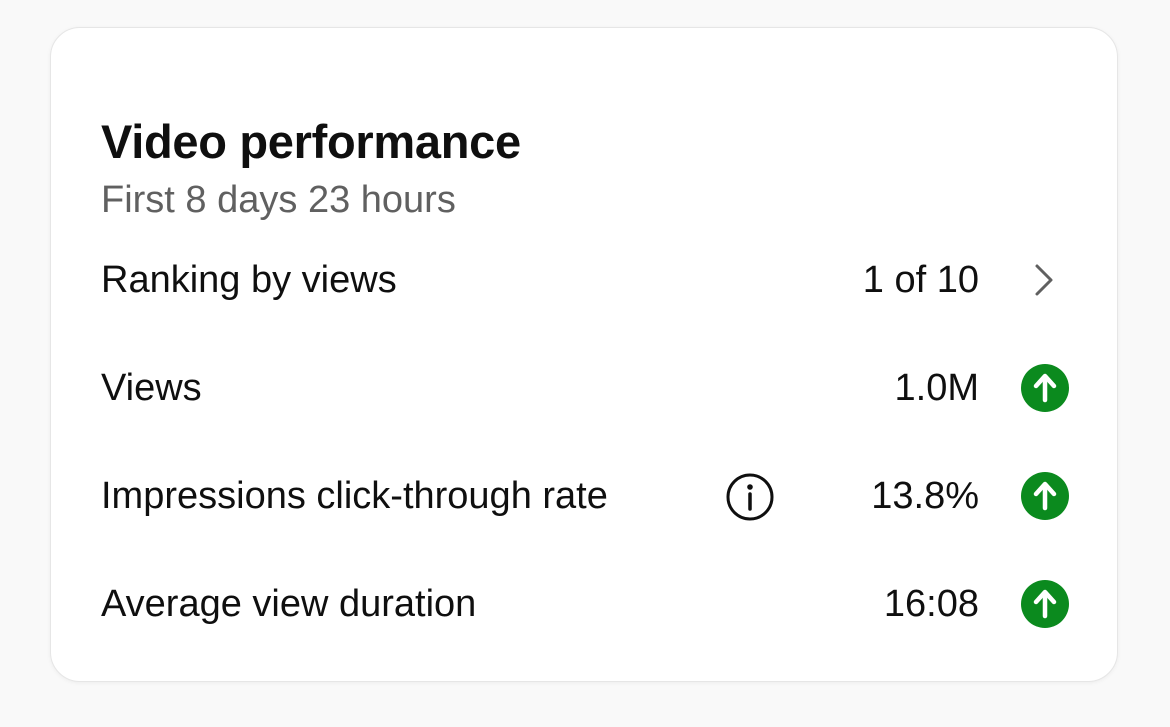  What do you see at coordinates (249, 280) in the screenshot?
I see `ranking-label: Ranking by views` at bounding box center [249, 280].